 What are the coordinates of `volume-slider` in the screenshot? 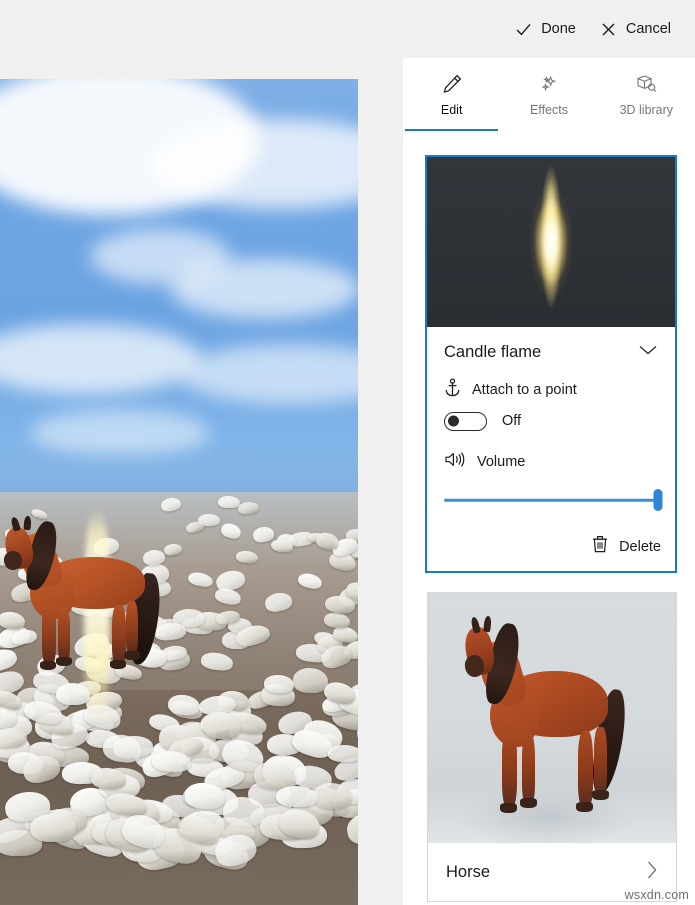 It's located at (553, 500).